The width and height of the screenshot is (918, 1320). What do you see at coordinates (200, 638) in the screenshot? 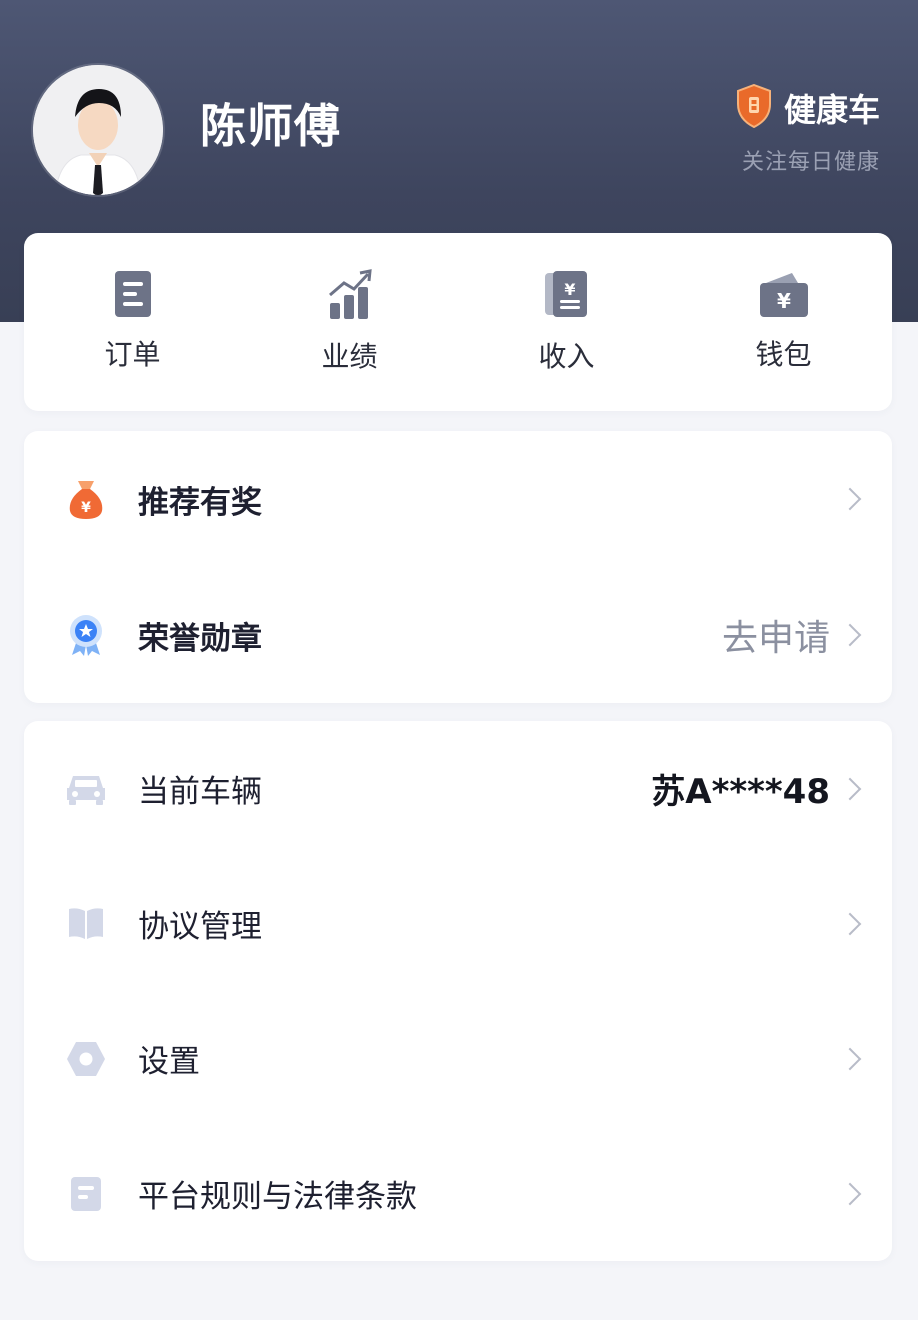
I see `menu-item-label: 荣誉勋章` at bounding box center [200, 638].